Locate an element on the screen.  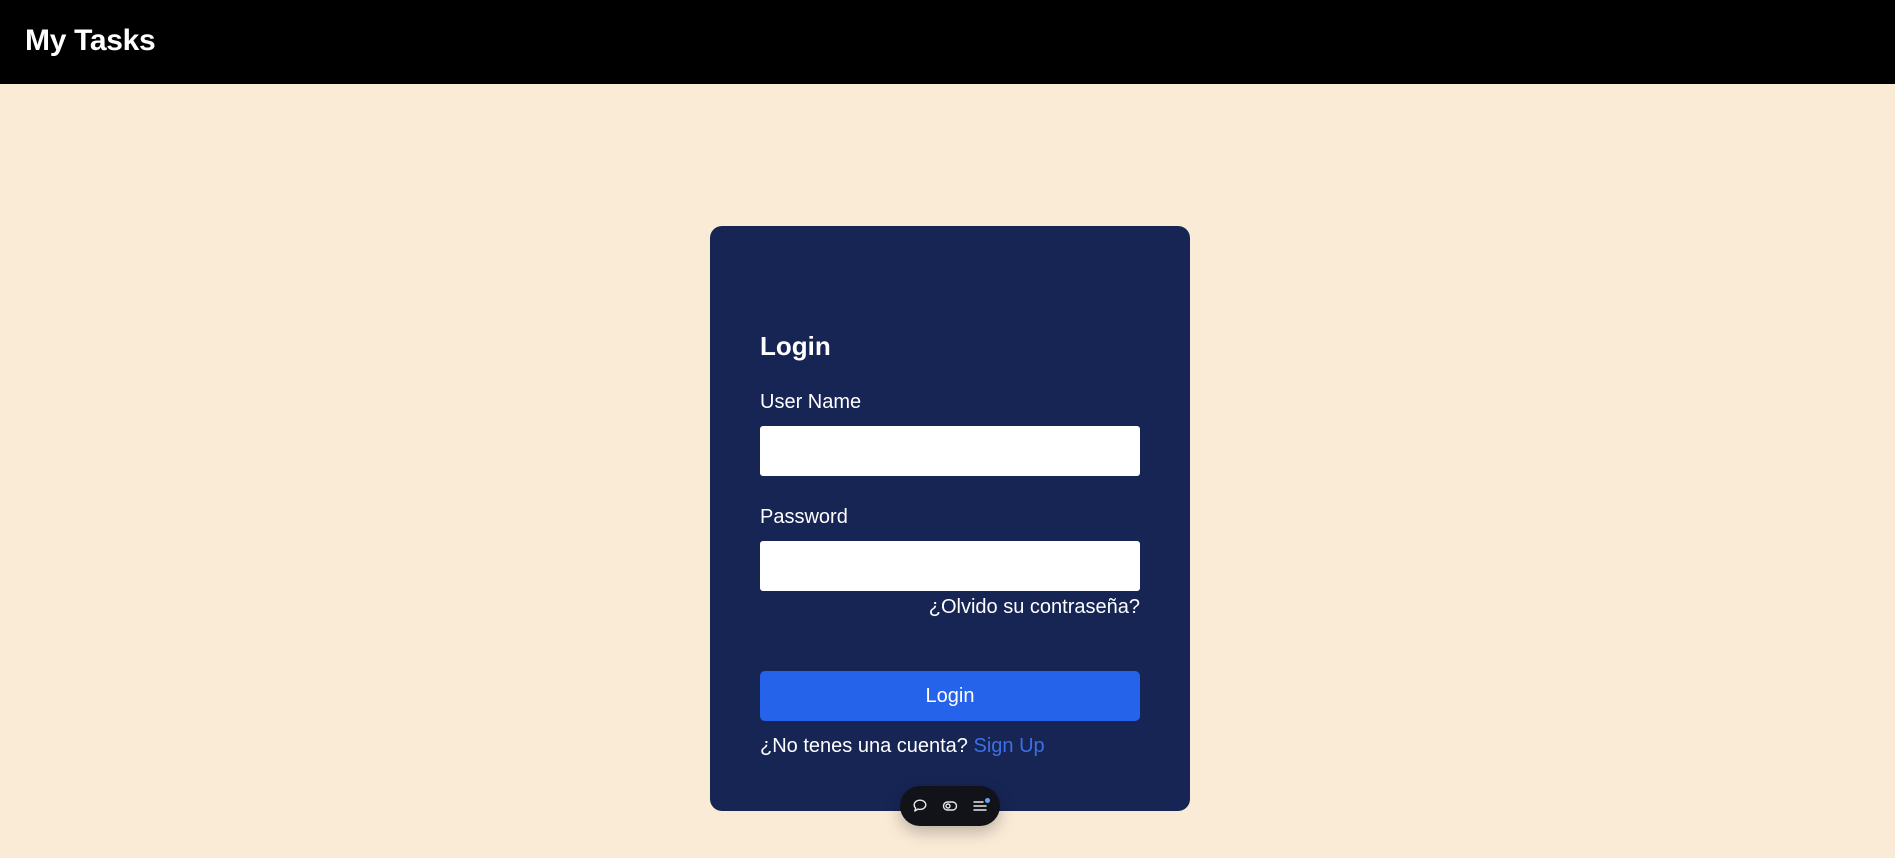
password-label: Password is located at coordinates (804, 517).